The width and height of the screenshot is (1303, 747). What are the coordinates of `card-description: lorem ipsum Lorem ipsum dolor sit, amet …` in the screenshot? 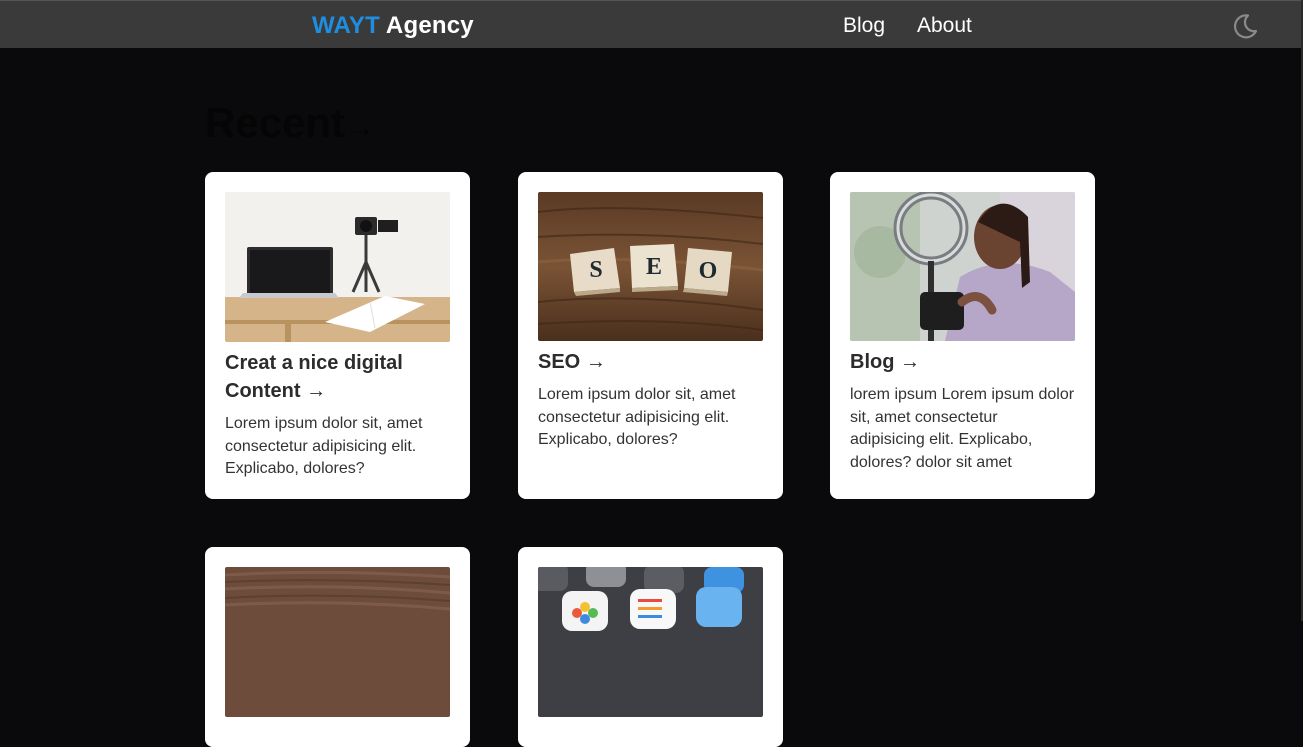 It's located at (962, 428).